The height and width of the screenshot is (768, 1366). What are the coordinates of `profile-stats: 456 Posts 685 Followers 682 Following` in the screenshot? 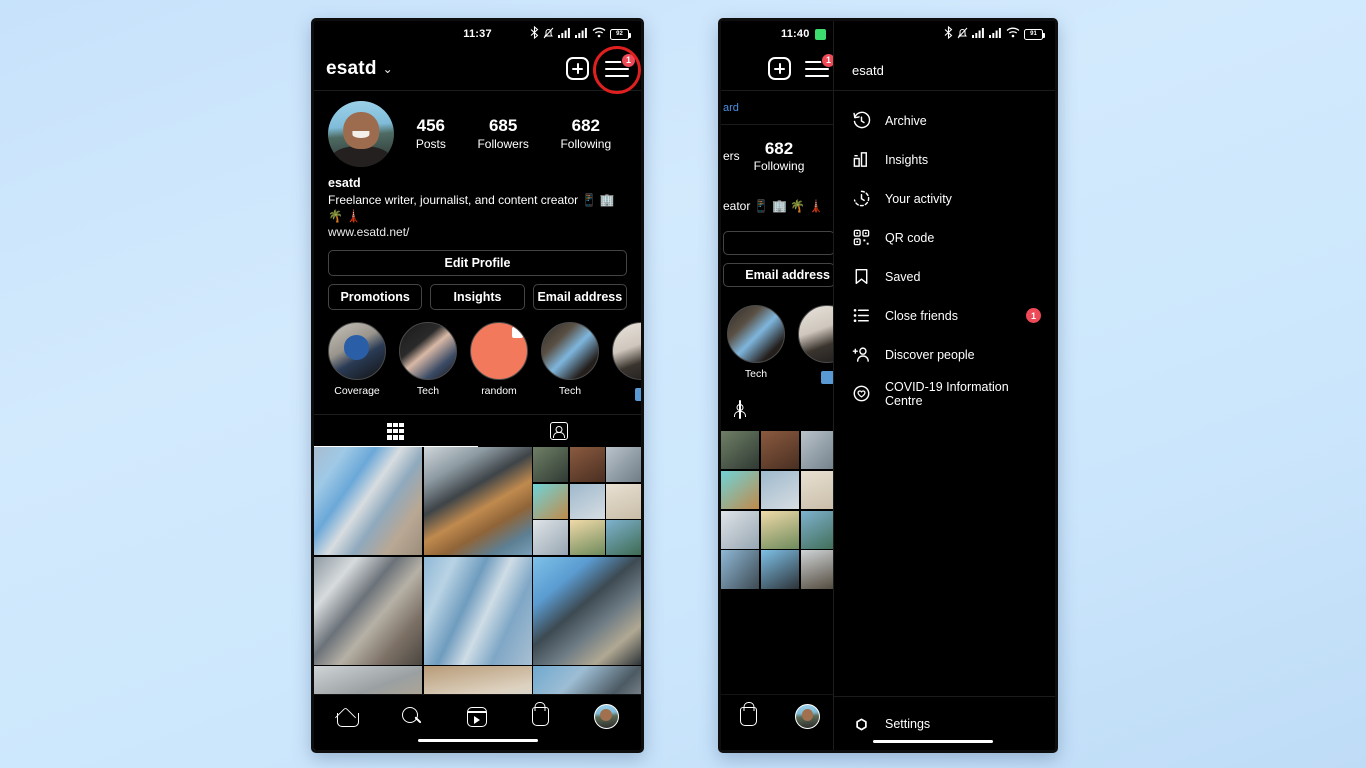 It's located at (513, 134).